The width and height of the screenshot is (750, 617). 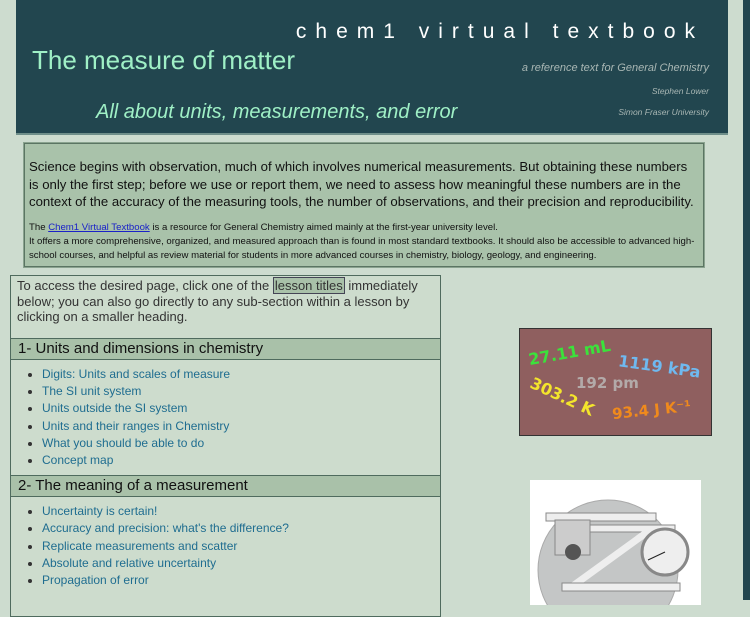 What do you see at coordinates (99, 511) in the screenshot?
I see `subsection-link: Uncertainty is certain!` at bounding box center [99, 511].